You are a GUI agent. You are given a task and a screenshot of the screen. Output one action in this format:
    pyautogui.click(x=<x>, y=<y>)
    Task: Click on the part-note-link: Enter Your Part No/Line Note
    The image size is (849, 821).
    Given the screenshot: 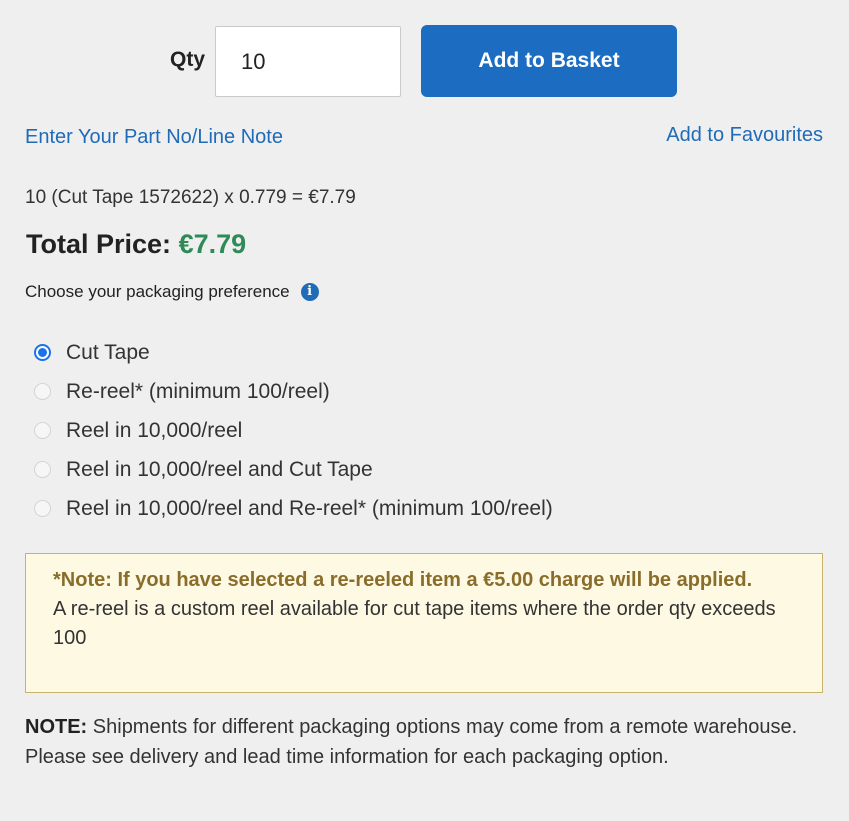 What is the action you would take?
    pyautogui.click(x=154, y=137)
    